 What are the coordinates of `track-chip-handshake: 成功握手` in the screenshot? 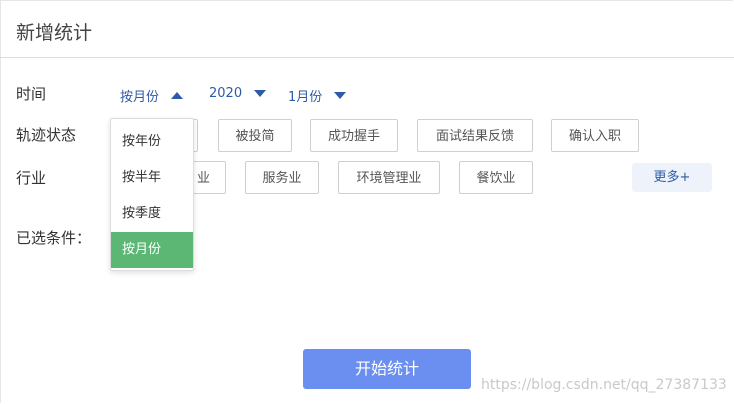 It's located at (354, 135).